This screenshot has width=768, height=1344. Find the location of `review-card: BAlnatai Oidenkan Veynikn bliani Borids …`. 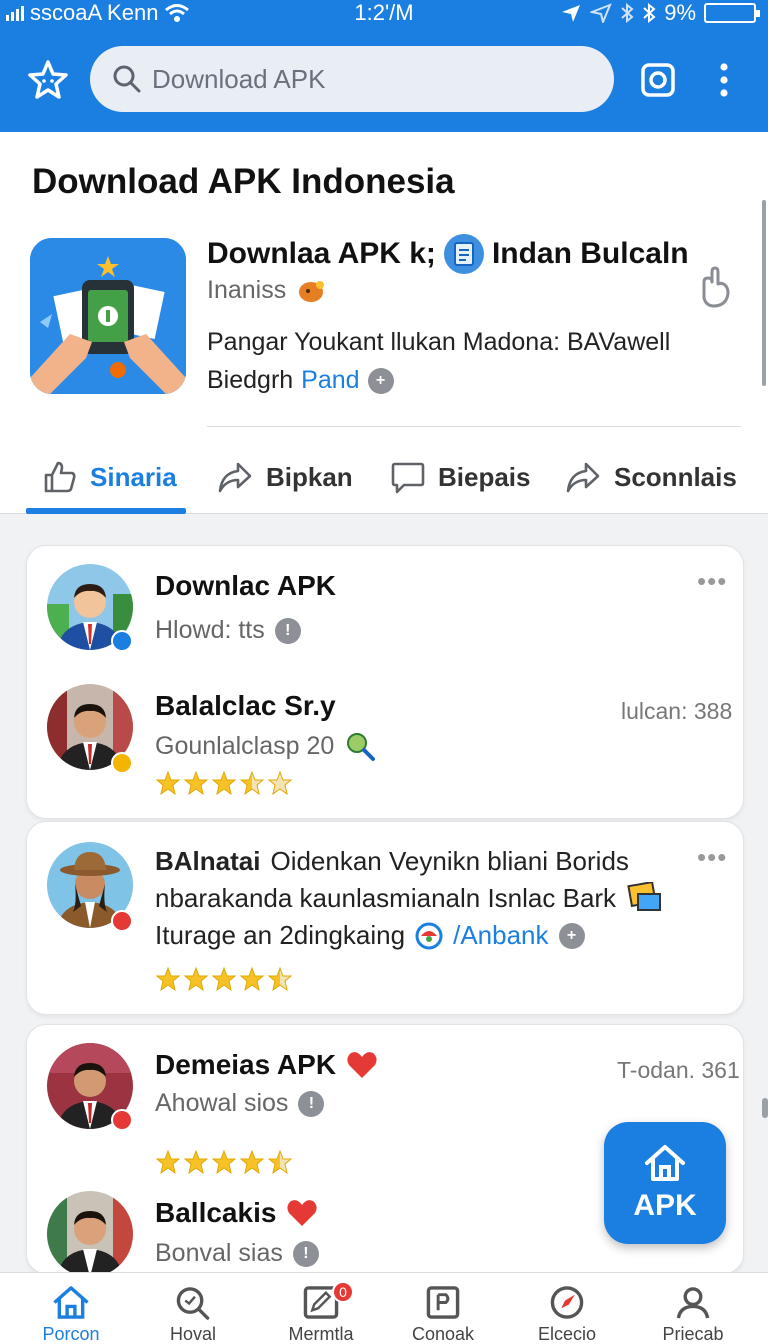

review-card: BAlnatai Oidenkan Veynikn bliani Borids … is located at coordinates (385, 918).